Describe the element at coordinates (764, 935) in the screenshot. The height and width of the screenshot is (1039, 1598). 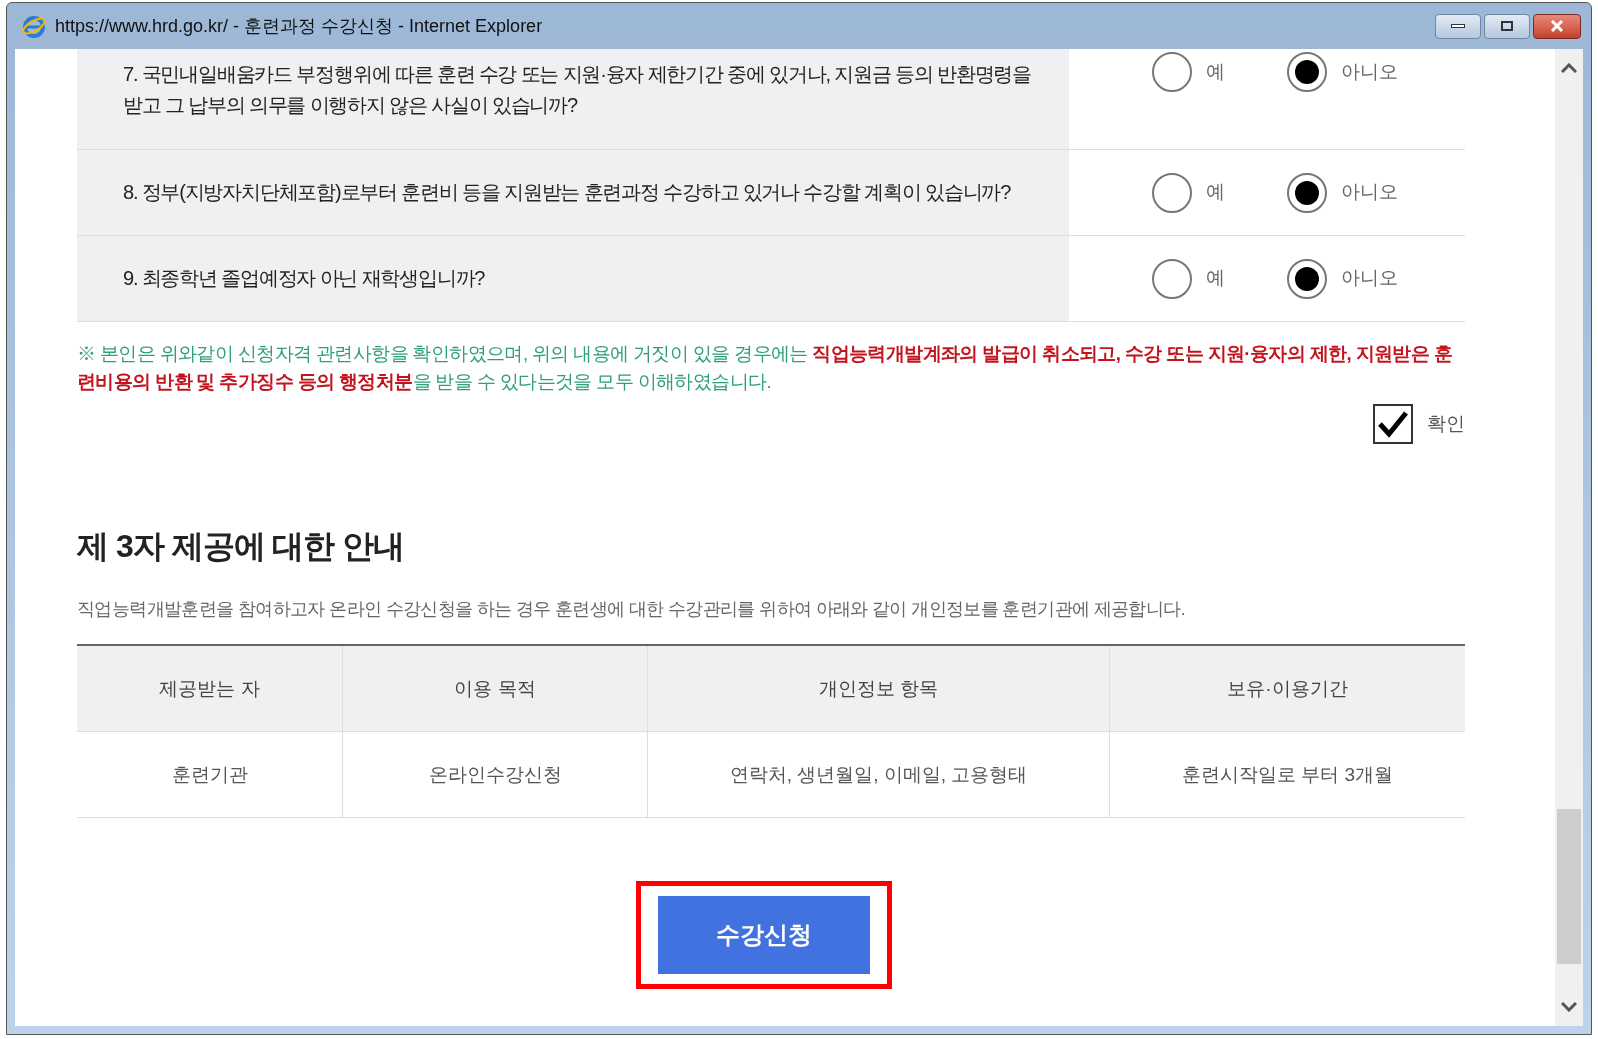
I see `apply-button: 수강신청` at that location.